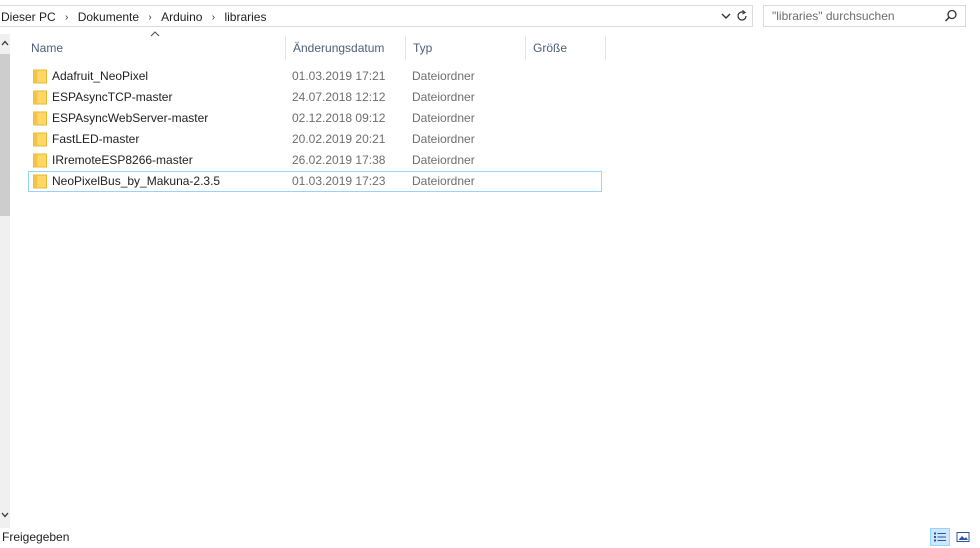 The width and height of the screenshot is (980, 548). I want to click on file-date: 01.03.2019 17:23, so click(339, 181).